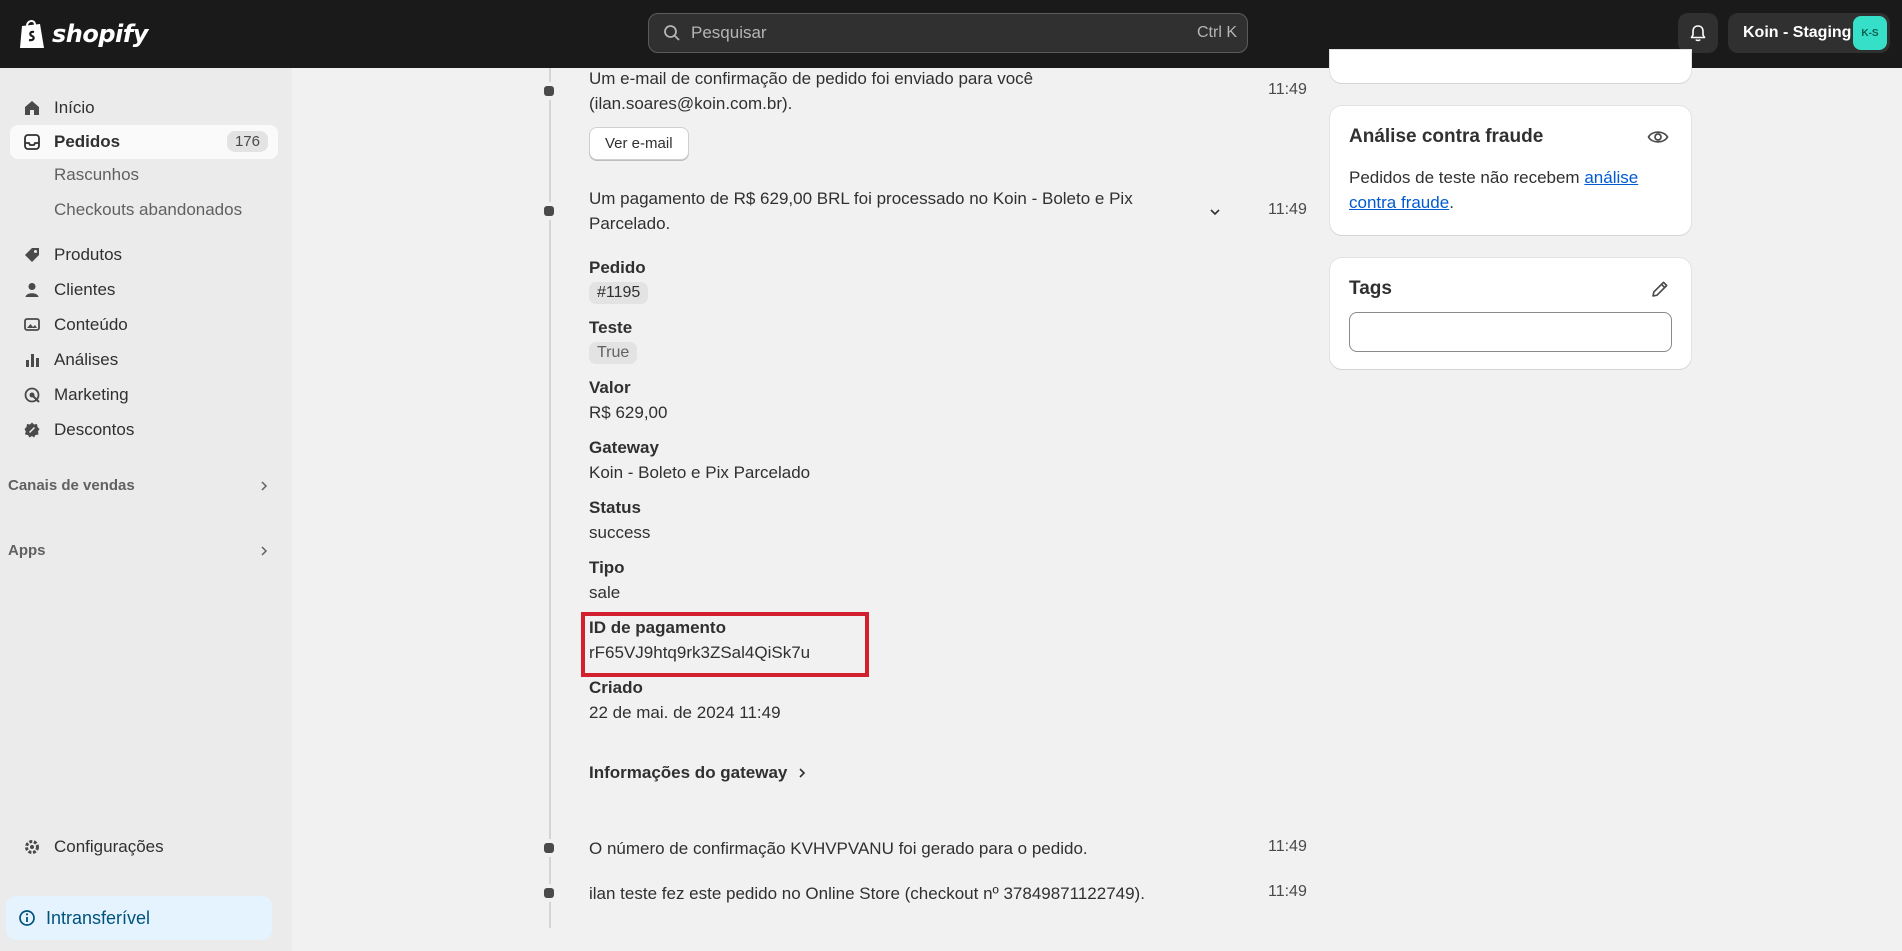  I want to click on gateway-value: Koin - Boleto e Pix Parcelado, so click(700, 472).